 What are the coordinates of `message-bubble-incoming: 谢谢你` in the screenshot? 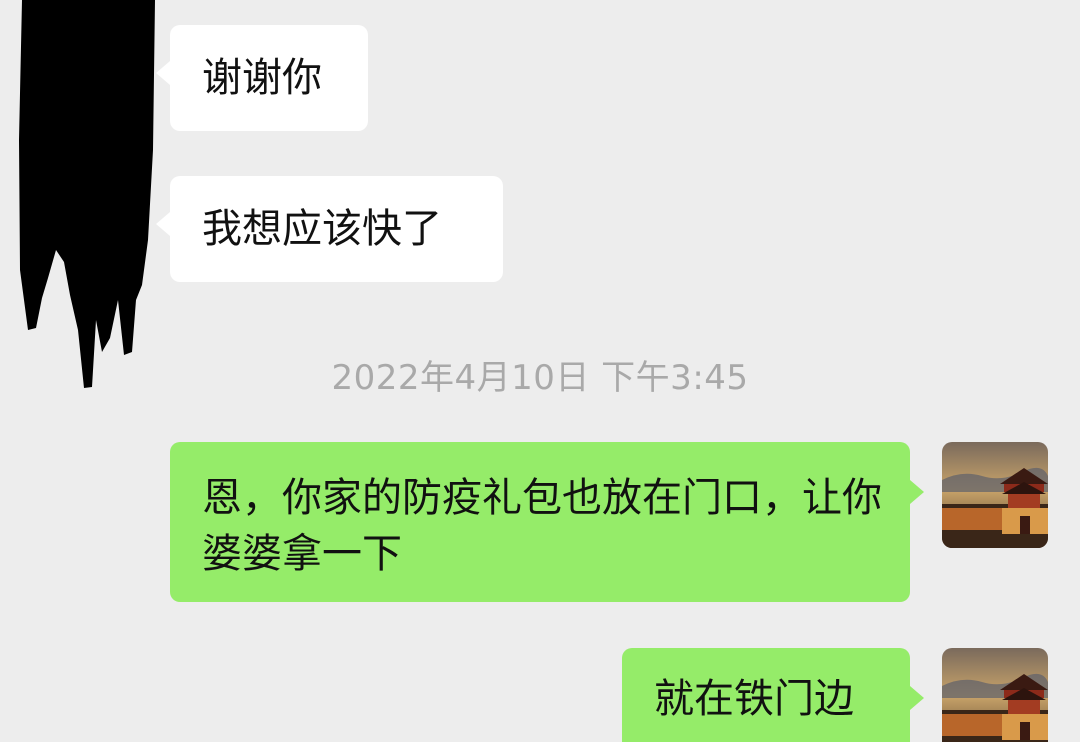 It's located at (262, 78).